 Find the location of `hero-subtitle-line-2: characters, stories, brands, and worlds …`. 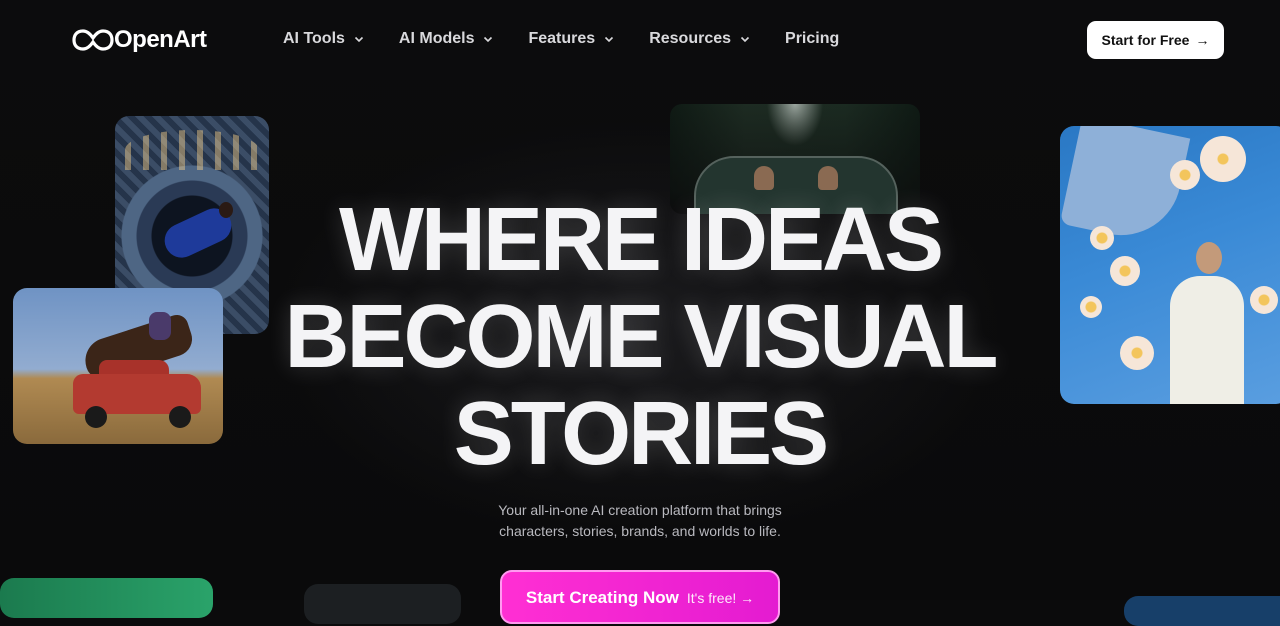

hero-subtitle-line-2: characters, stories, brands, and worlds … is located at coordinates (640, 531).